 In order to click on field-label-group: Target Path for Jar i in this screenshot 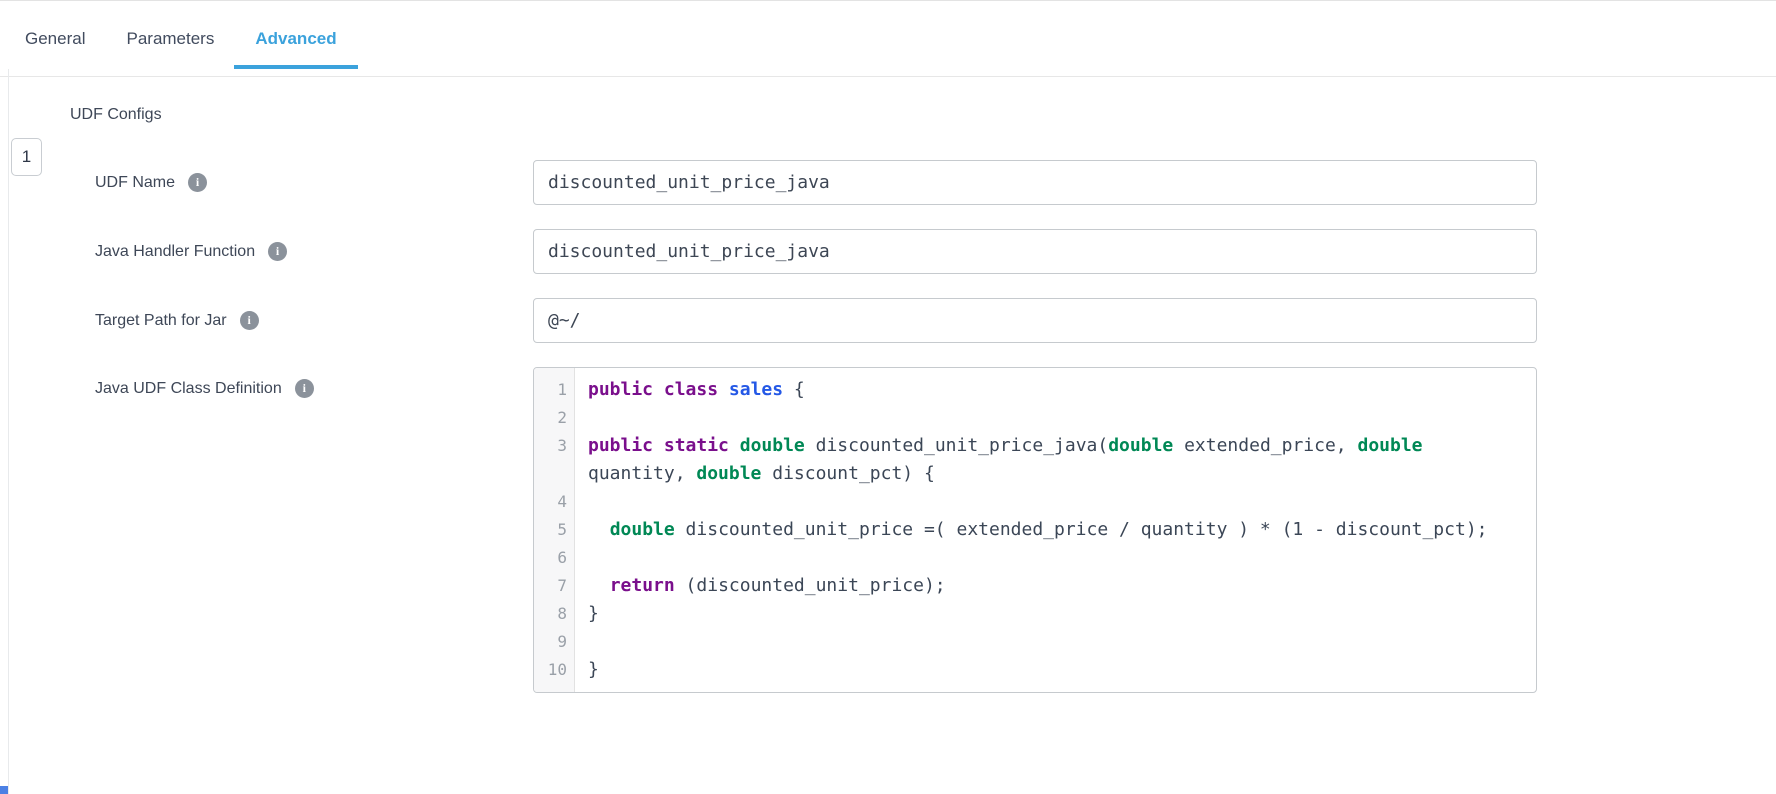, I will do `click(314, 320)`.